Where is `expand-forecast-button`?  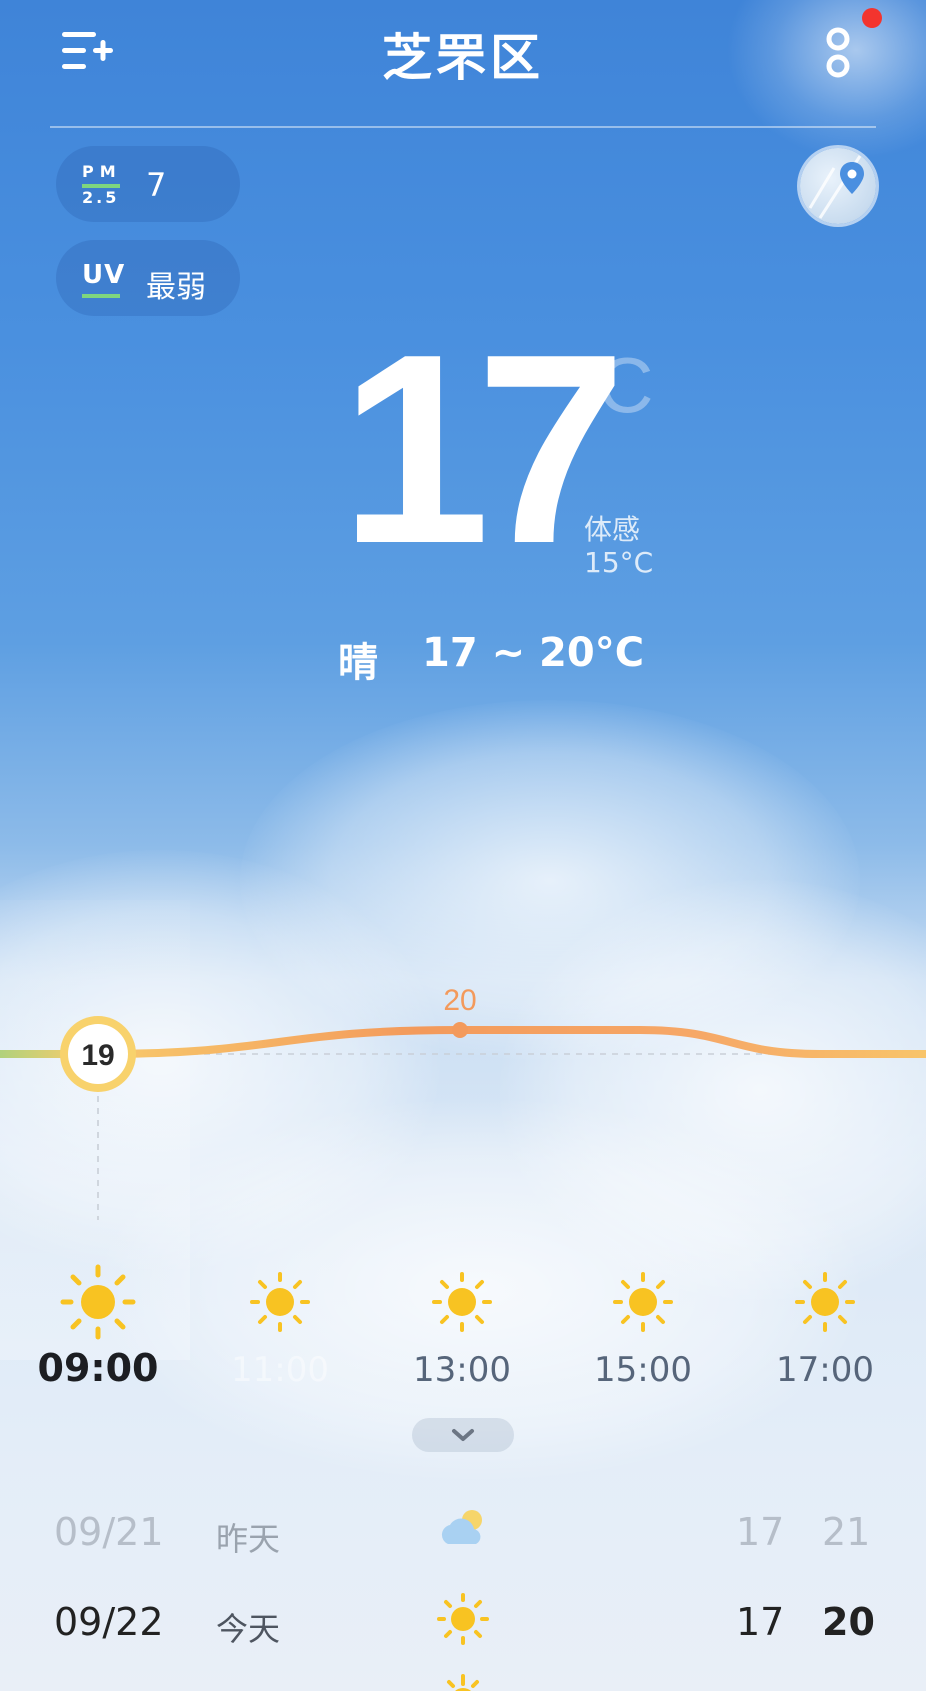 expand-forecast-button is located at coordinates (463, 1435).